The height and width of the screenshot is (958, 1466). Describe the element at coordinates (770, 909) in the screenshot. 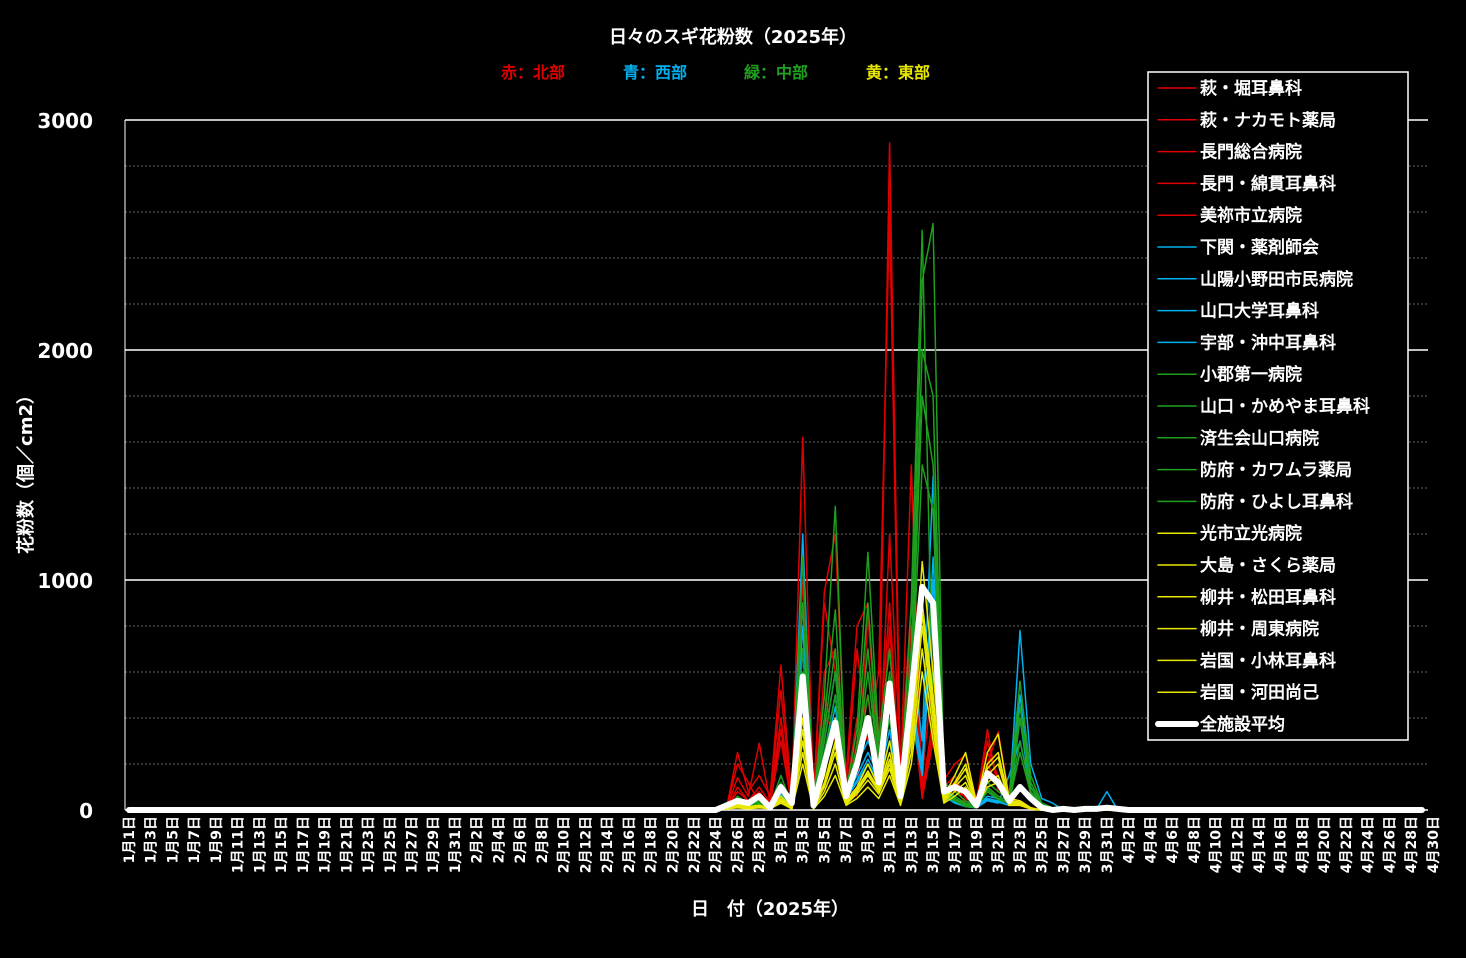

I see `x-axis-label: 日 付（2025年）` at that location.